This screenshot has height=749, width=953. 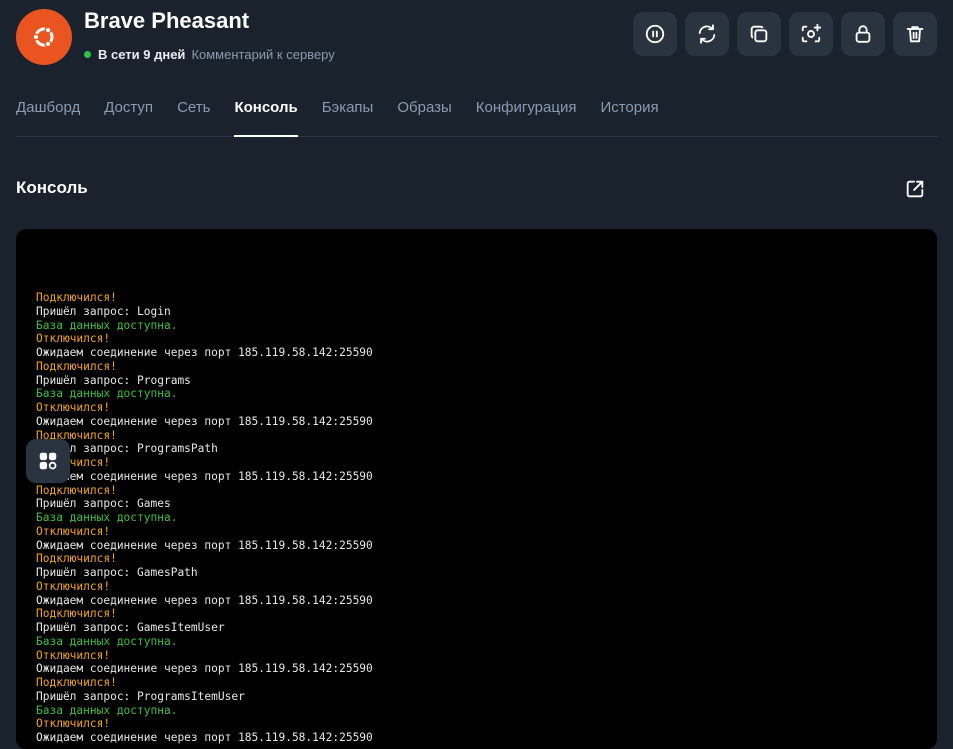 I want to click on pause-button, so click(x=655, y=34).